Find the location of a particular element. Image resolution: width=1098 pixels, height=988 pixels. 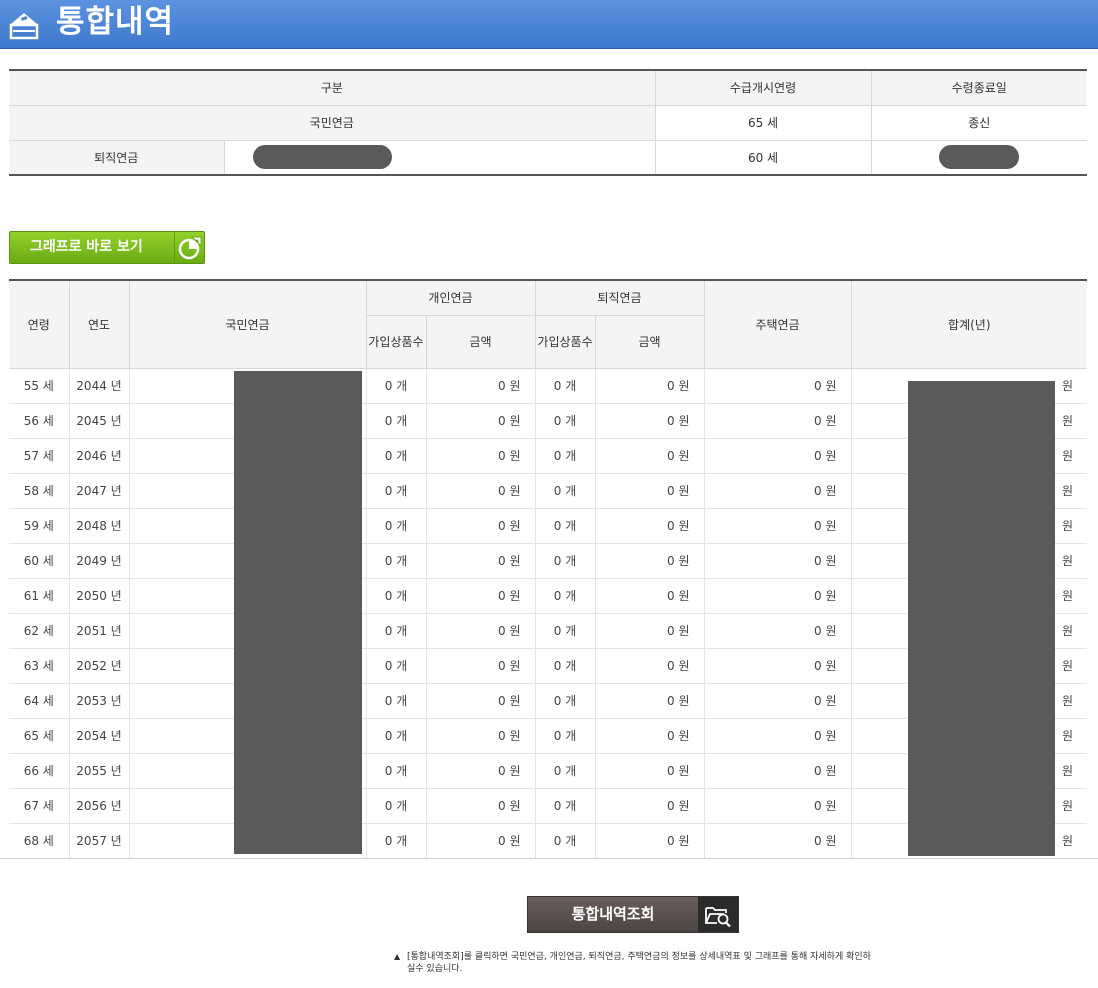

col-header-personal-products: 가입상품수 is located at coordinates (396, 341).